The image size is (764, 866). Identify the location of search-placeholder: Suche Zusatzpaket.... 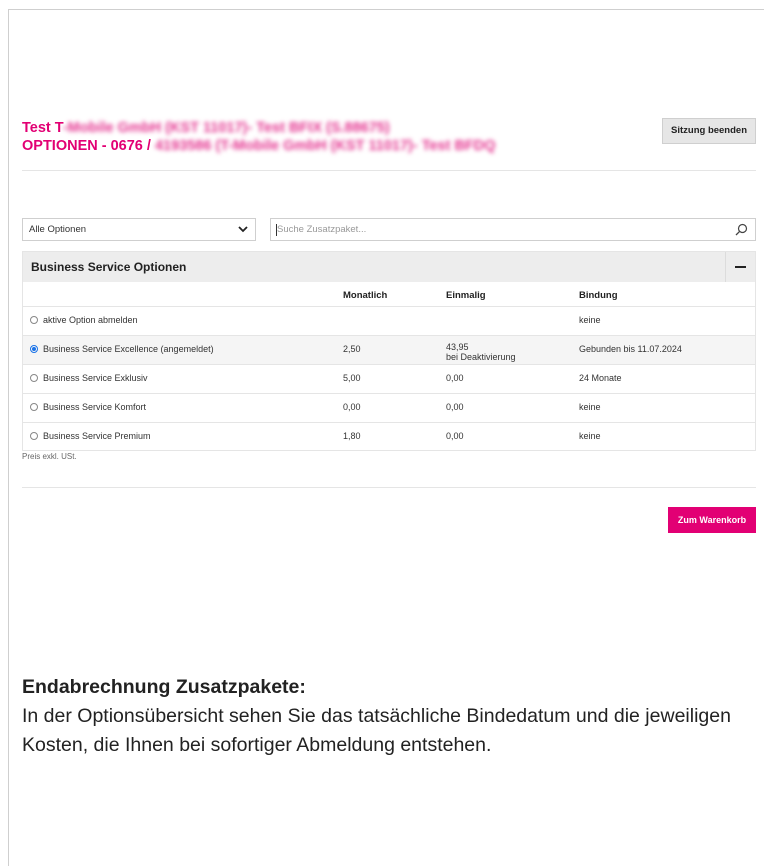
(322, 229).